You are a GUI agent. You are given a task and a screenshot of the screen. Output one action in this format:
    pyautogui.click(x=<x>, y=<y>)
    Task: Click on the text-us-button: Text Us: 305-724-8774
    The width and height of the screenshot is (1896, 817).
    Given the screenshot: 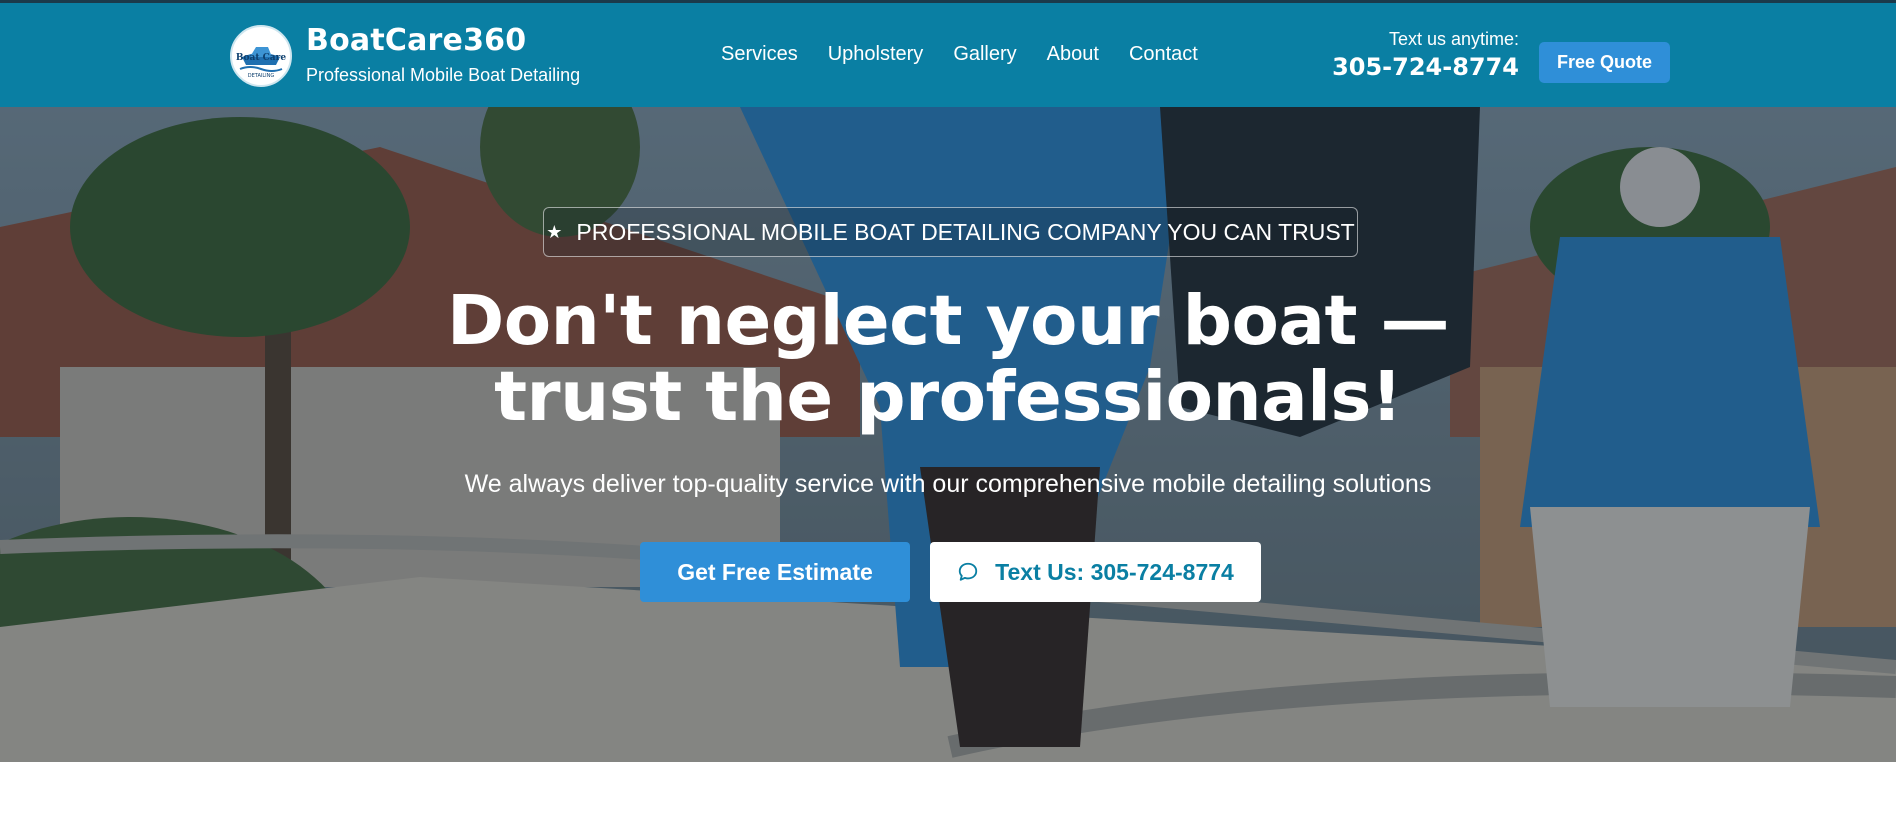 What is the action you would take?
    pyautogui.click(x=1095, y=572)
    